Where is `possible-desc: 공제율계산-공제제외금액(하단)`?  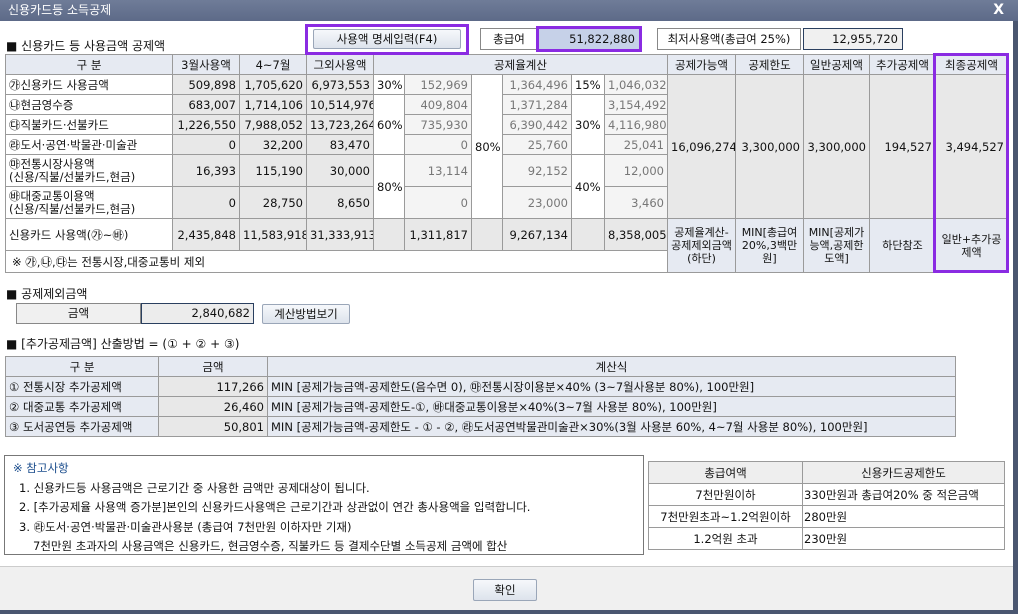 possible-desc: 공제율계산-공제제외금액(하단) is located at coordinates (701, 245).